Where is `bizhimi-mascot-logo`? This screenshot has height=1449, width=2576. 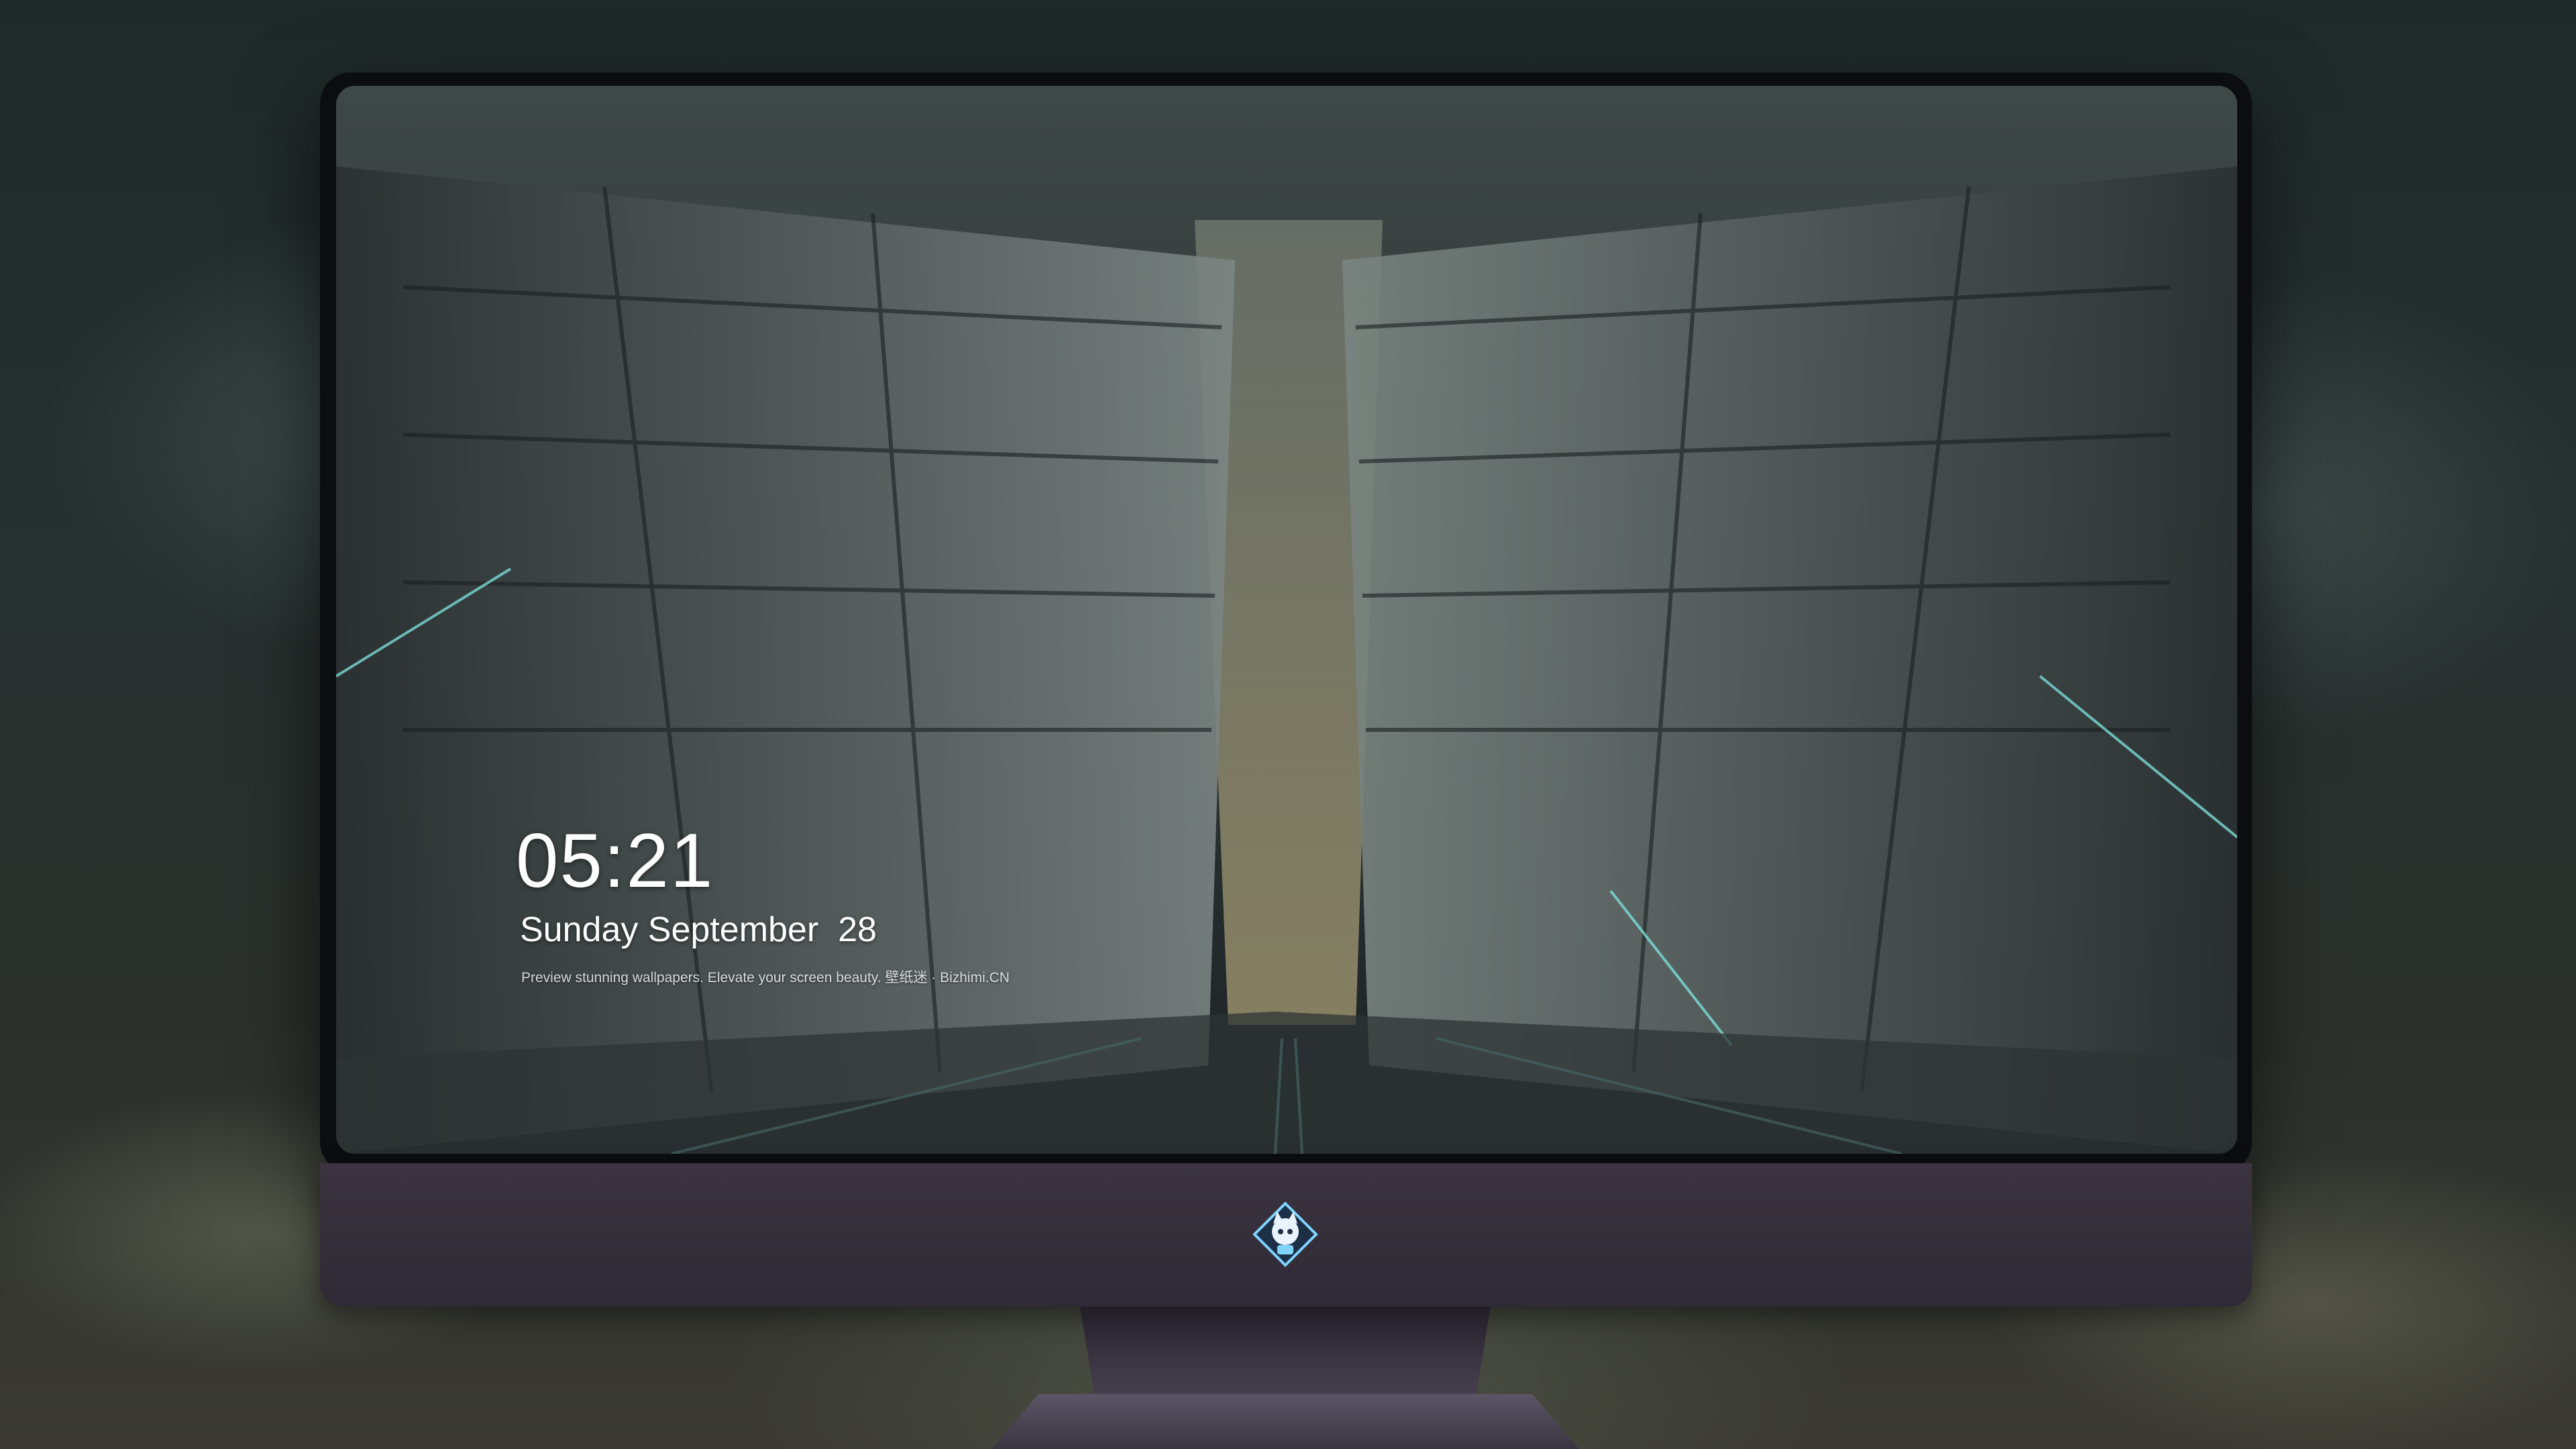
bizhimi-mascot-logo is located at coordinates (1285, 1234).